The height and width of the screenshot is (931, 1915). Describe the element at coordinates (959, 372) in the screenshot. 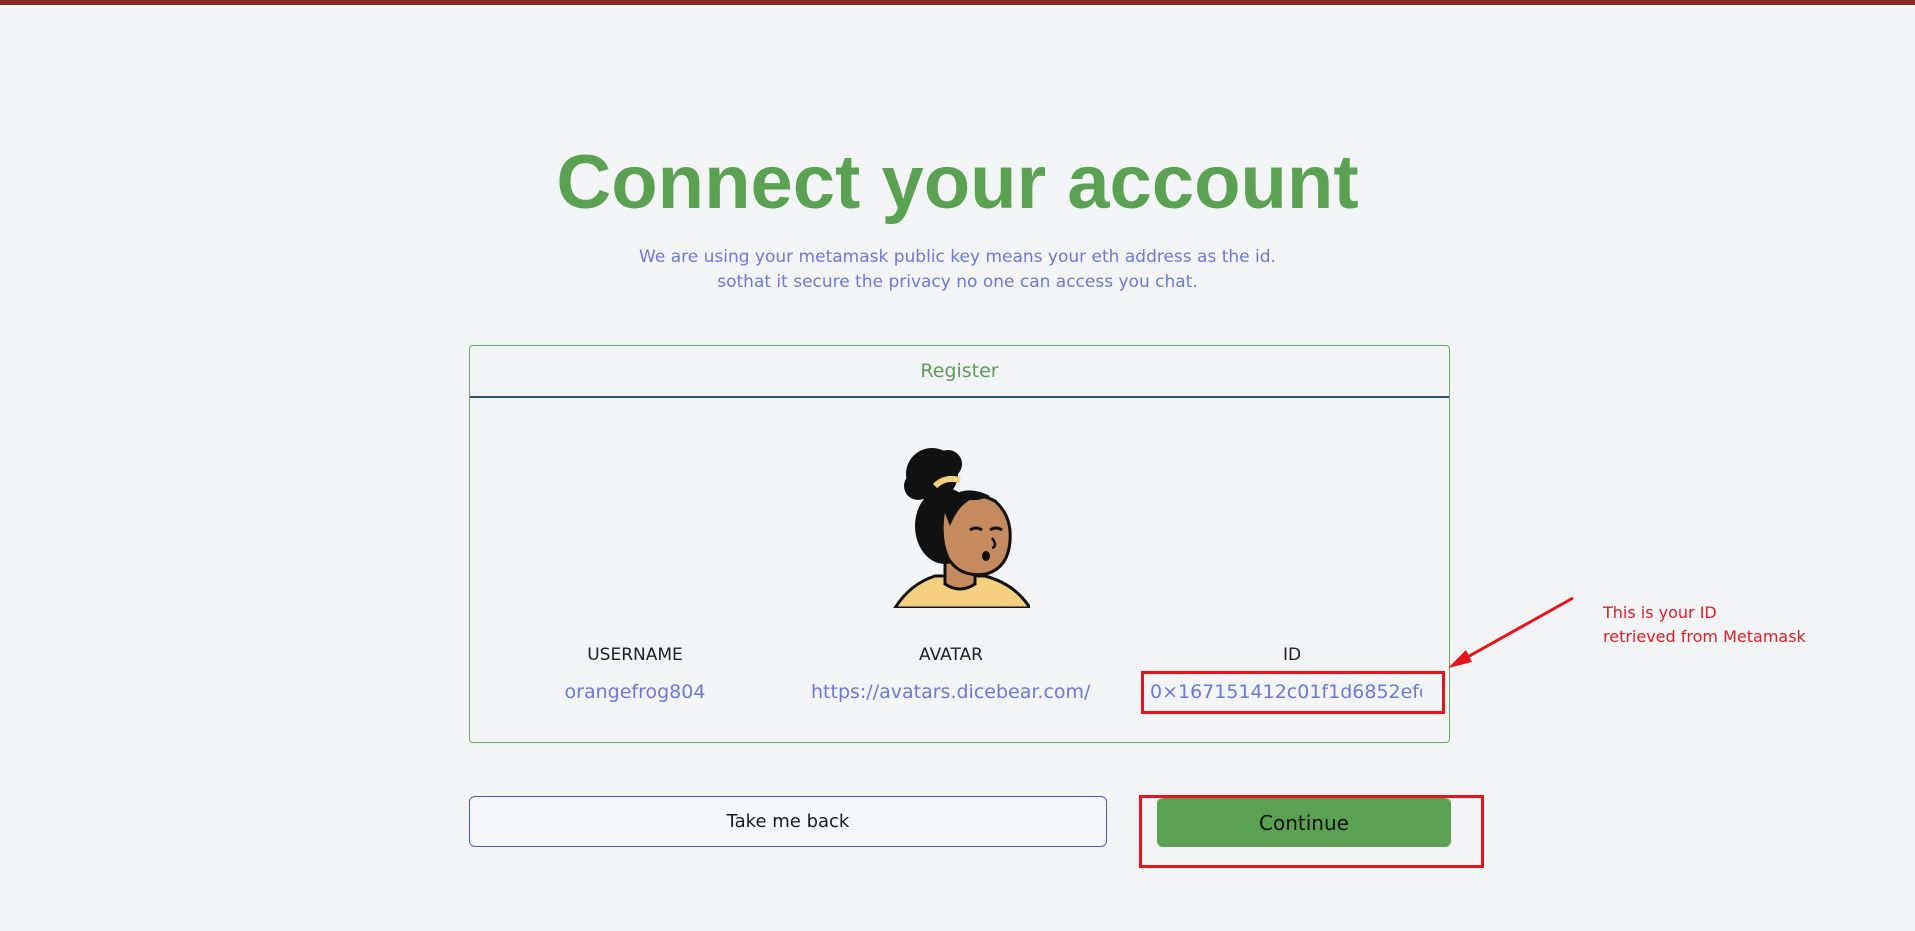

I see `register-card-title: Register` at that location.